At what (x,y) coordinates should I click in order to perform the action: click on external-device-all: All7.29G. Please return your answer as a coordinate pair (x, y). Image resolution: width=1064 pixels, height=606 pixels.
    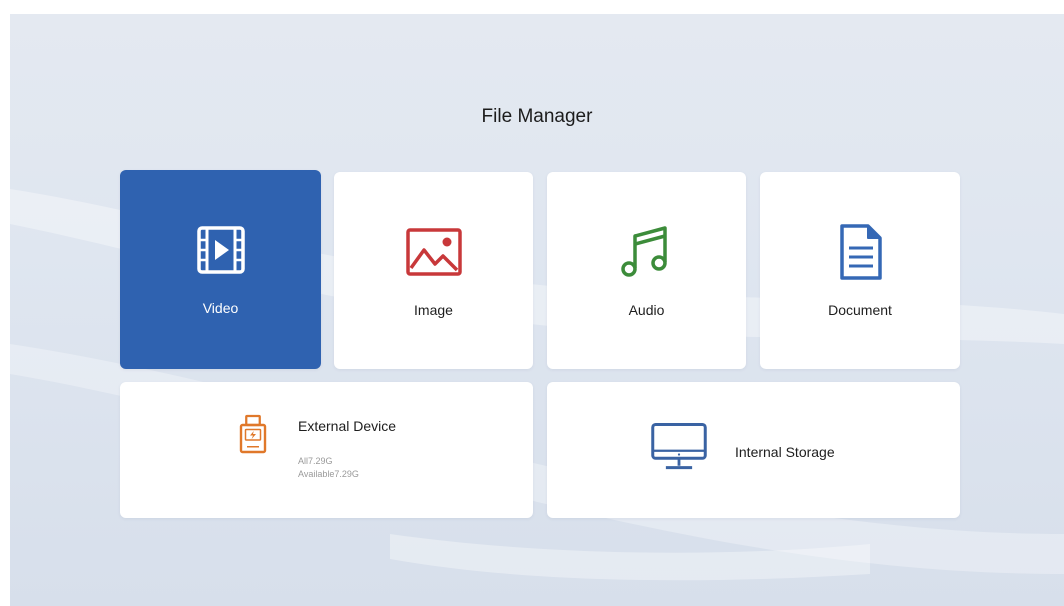
    Looking at the image, I should click on (315, 461).